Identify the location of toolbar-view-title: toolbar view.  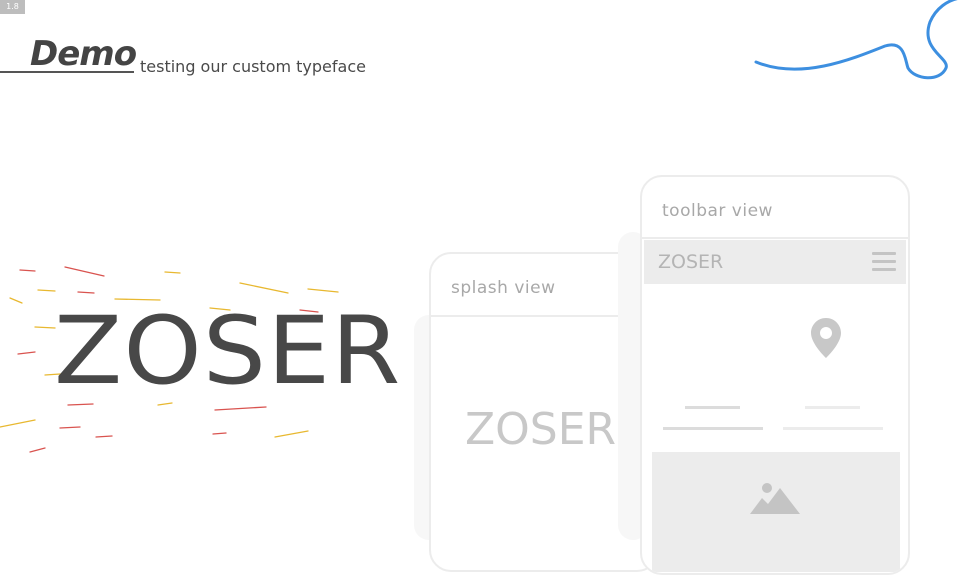
(717, 211).